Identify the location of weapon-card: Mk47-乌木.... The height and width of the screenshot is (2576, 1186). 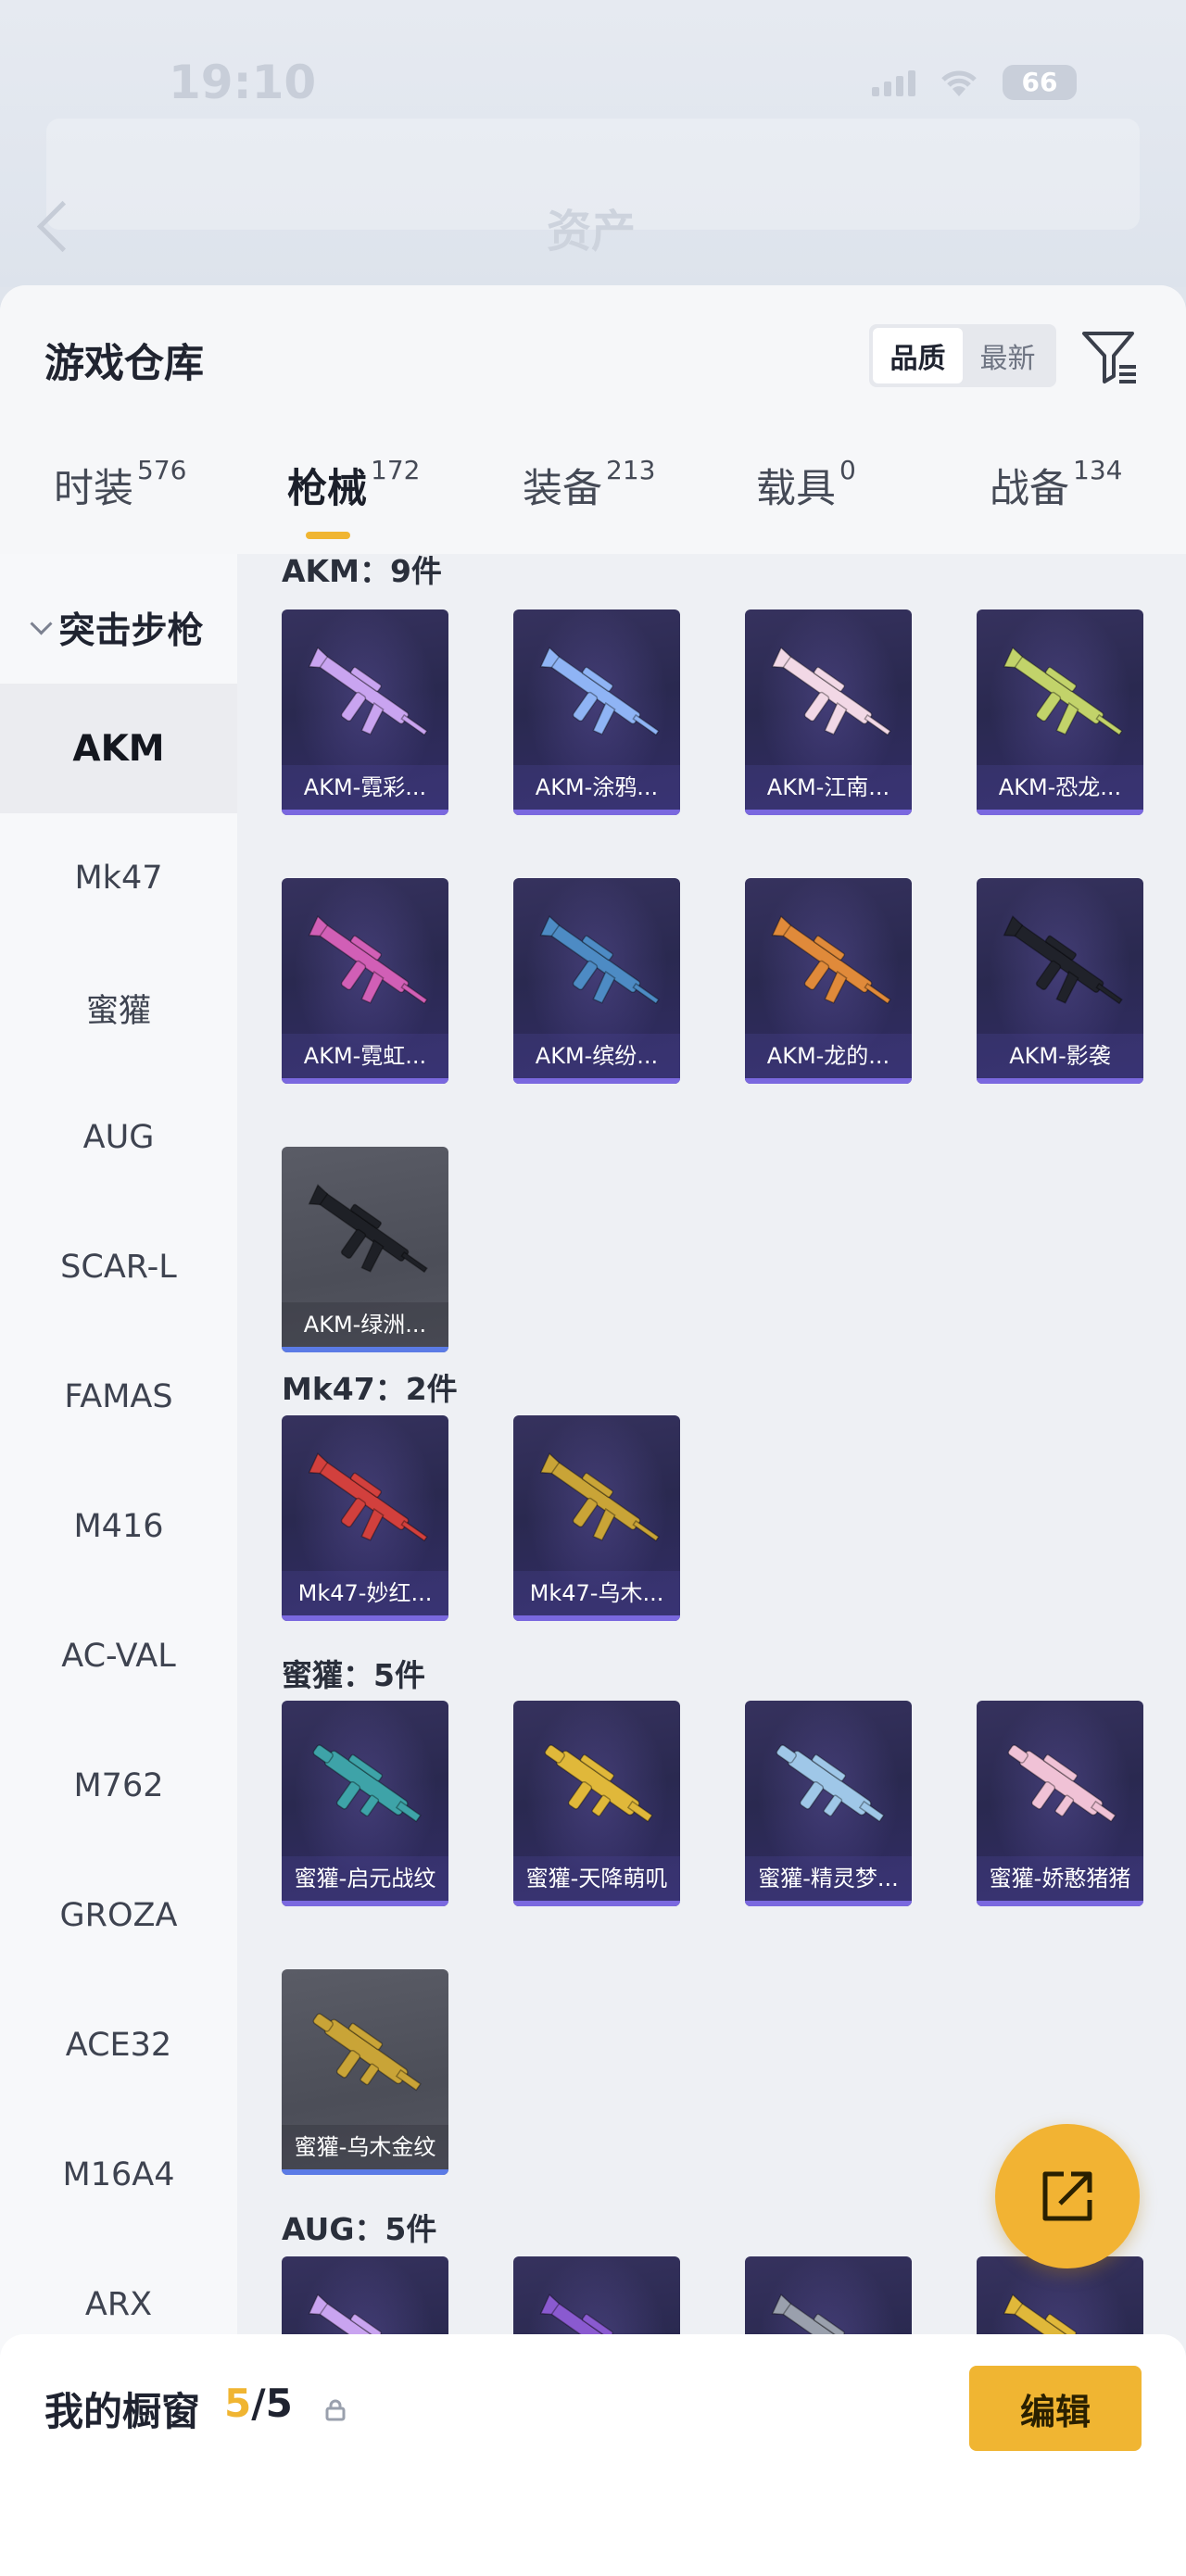
(596, 1518).